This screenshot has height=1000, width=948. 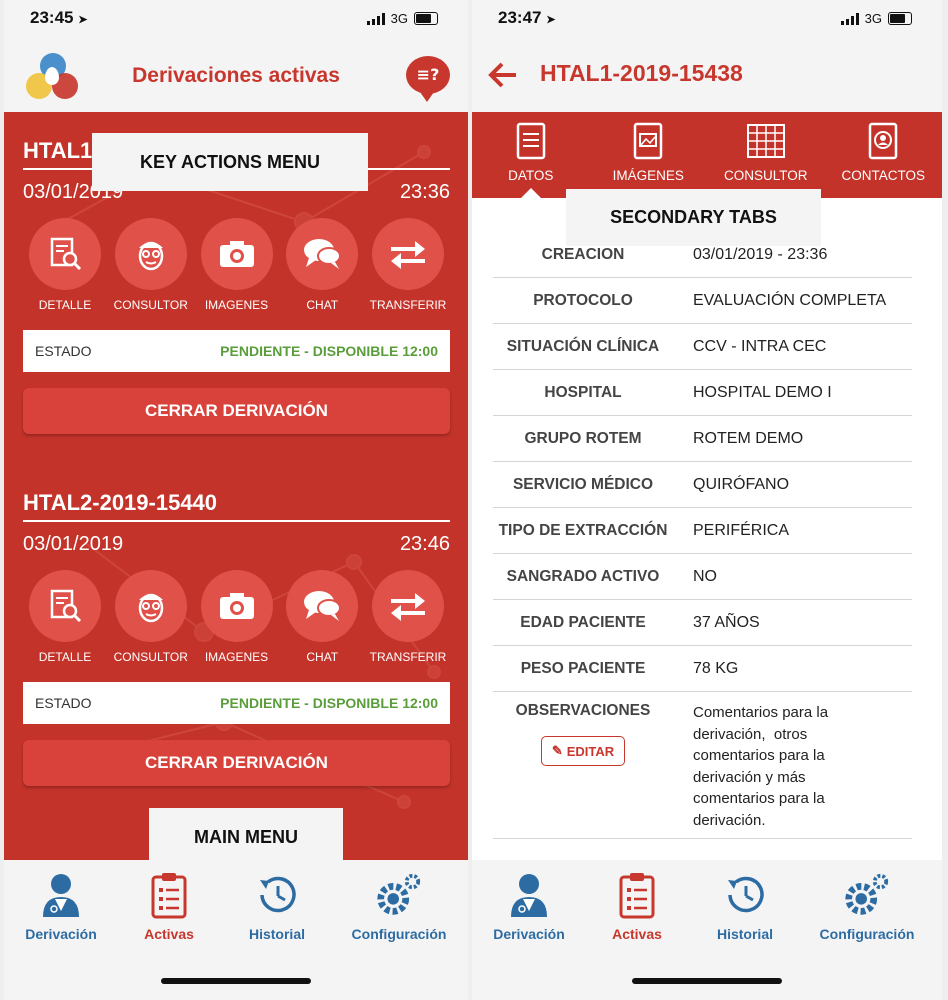 What do you see at coordinates (583, 622) in the screenshot?
I see `detail-label: EDAD PACIENTE` at bounding box center [583, 622].